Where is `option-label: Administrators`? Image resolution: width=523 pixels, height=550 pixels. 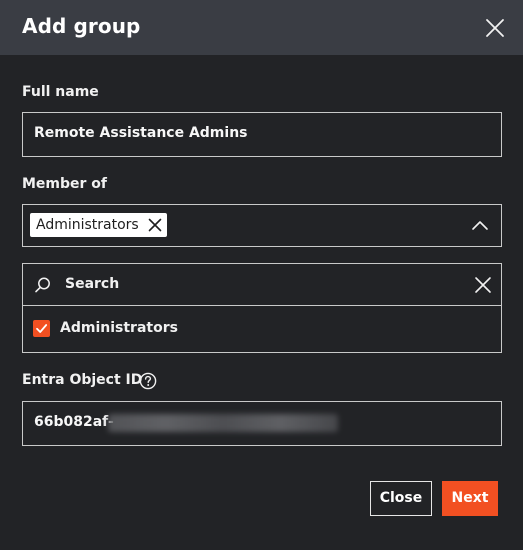 option-label: Administrators is located at coordinates (119, 328).